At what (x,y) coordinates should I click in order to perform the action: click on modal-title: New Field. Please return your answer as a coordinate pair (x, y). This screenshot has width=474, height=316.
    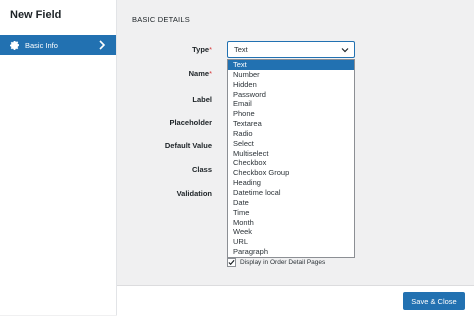
    Looking at the image, I should click on (36, 15).